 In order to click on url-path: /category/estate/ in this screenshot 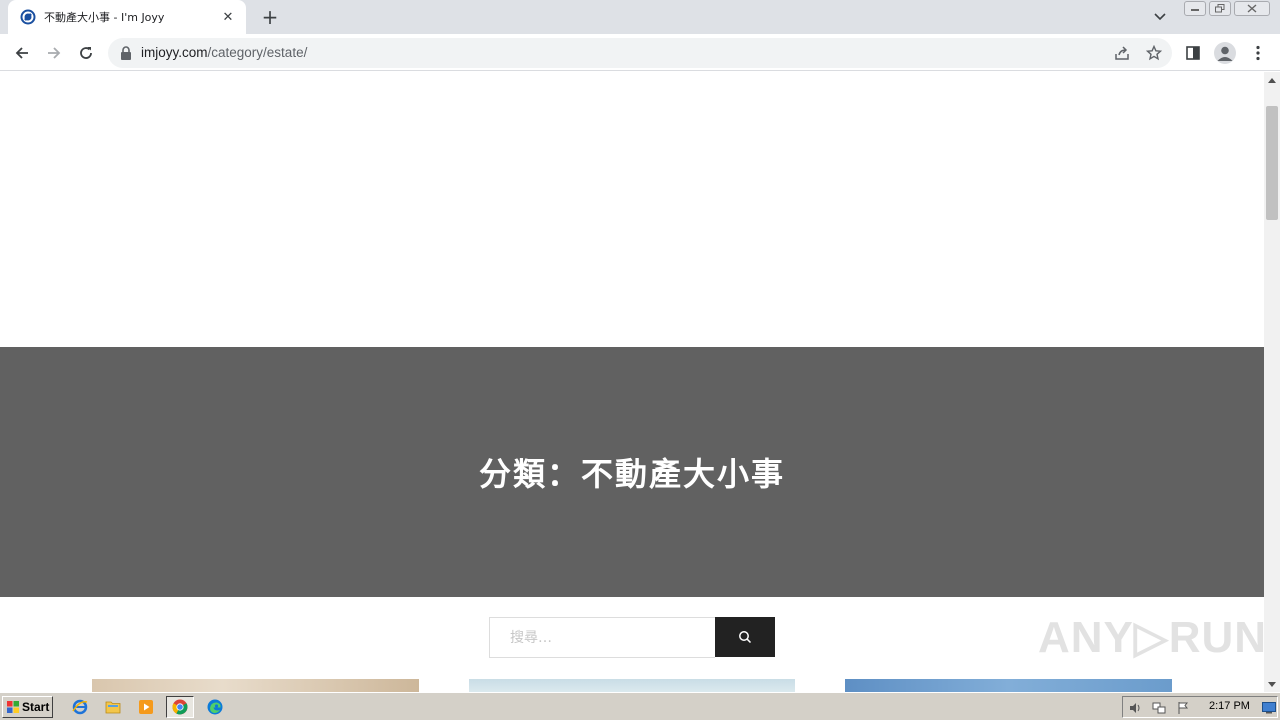, I will do `click(257, 52)`.